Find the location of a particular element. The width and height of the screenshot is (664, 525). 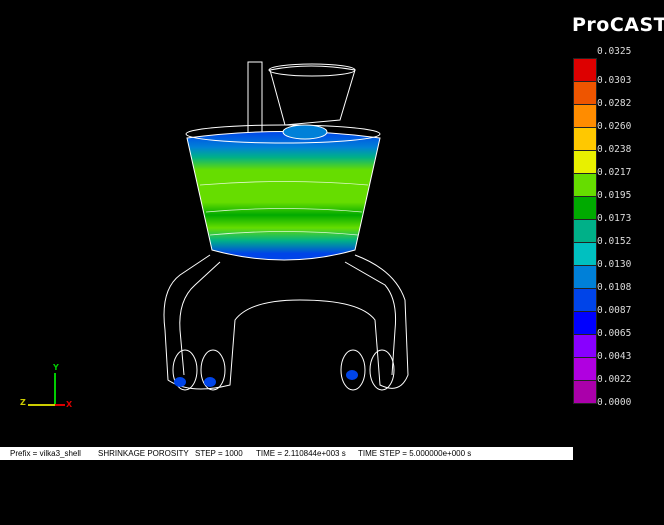

status-prefix: Prefix = vilka3_shell is located at coordinates (45, 453).